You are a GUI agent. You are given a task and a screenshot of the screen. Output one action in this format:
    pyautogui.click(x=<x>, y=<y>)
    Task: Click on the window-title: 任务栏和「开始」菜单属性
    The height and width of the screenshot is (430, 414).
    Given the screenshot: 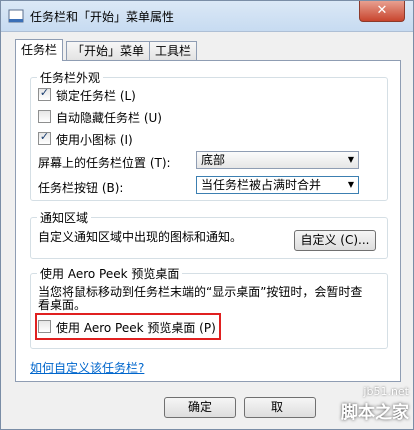 What is the action you would take?
    pyautogui.click(x=102, y=17)
    